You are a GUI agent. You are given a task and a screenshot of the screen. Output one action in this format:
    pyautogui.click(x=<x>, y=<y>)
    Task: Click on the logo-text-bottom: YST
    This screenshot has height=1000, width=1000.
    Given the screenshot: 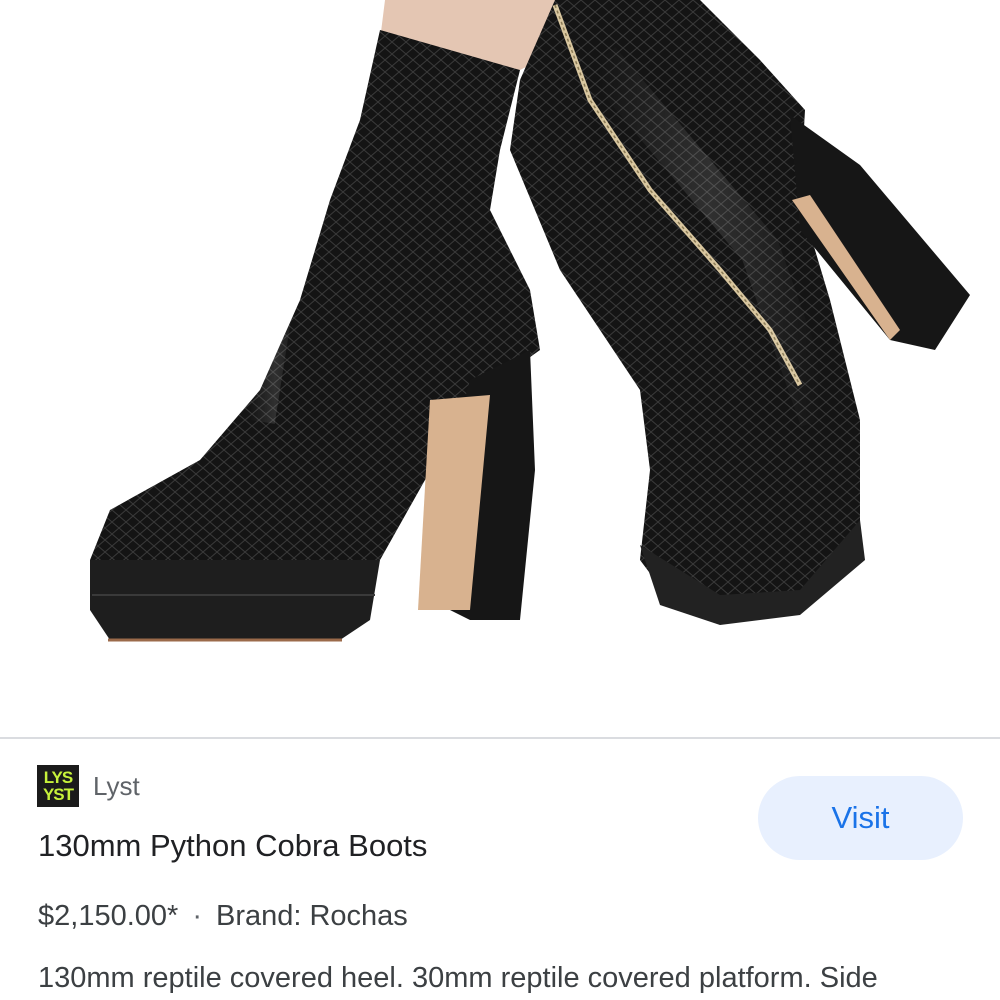 What is the action you would take?
    pyautogui.click(x=58, y=794)
    